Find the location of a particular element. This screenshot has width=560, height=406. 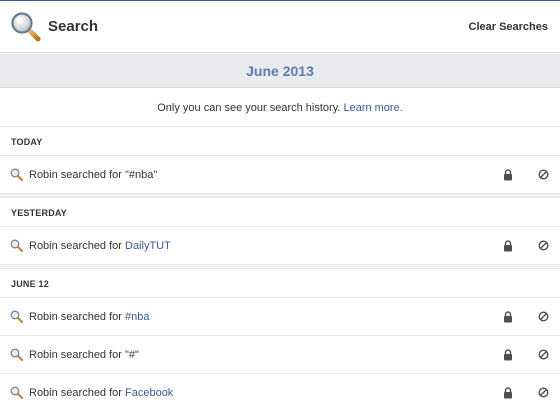

clear-searches-button: Clear Searches is located at coordinates (509, 27).